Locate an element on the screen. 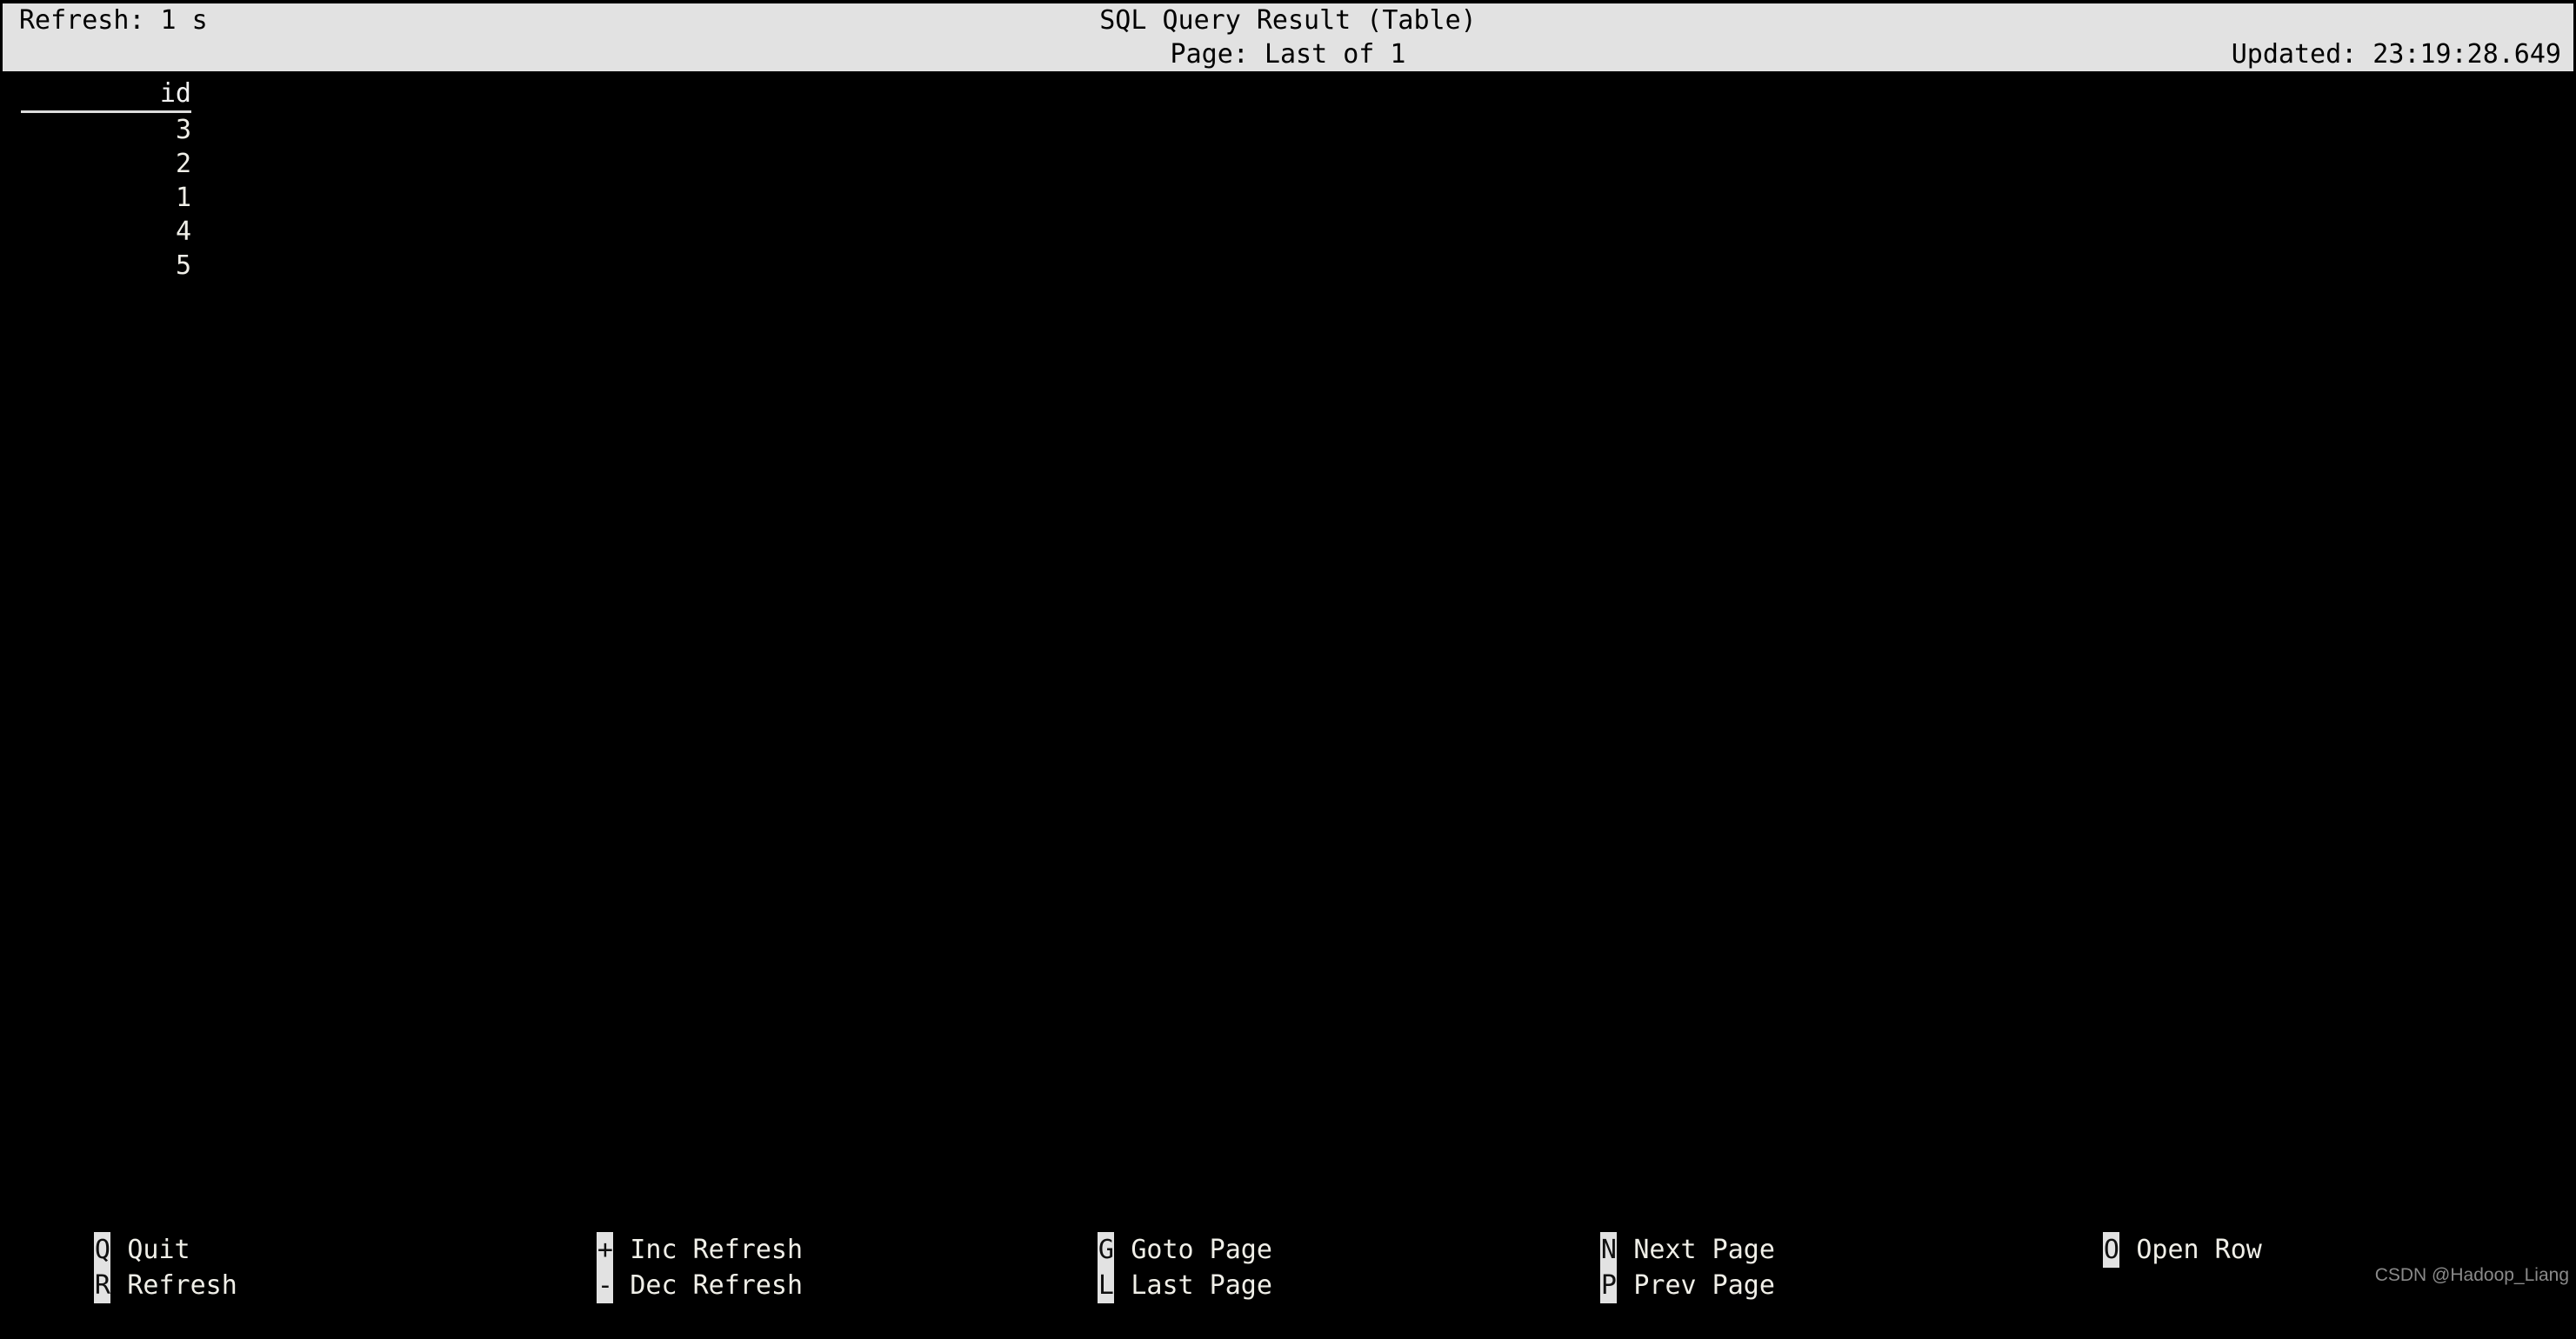 The height and width of the screenshot is (1339, 2576). keybinding-dec-refresh: - Dec Refresh is located at coordinates (653, 1267).